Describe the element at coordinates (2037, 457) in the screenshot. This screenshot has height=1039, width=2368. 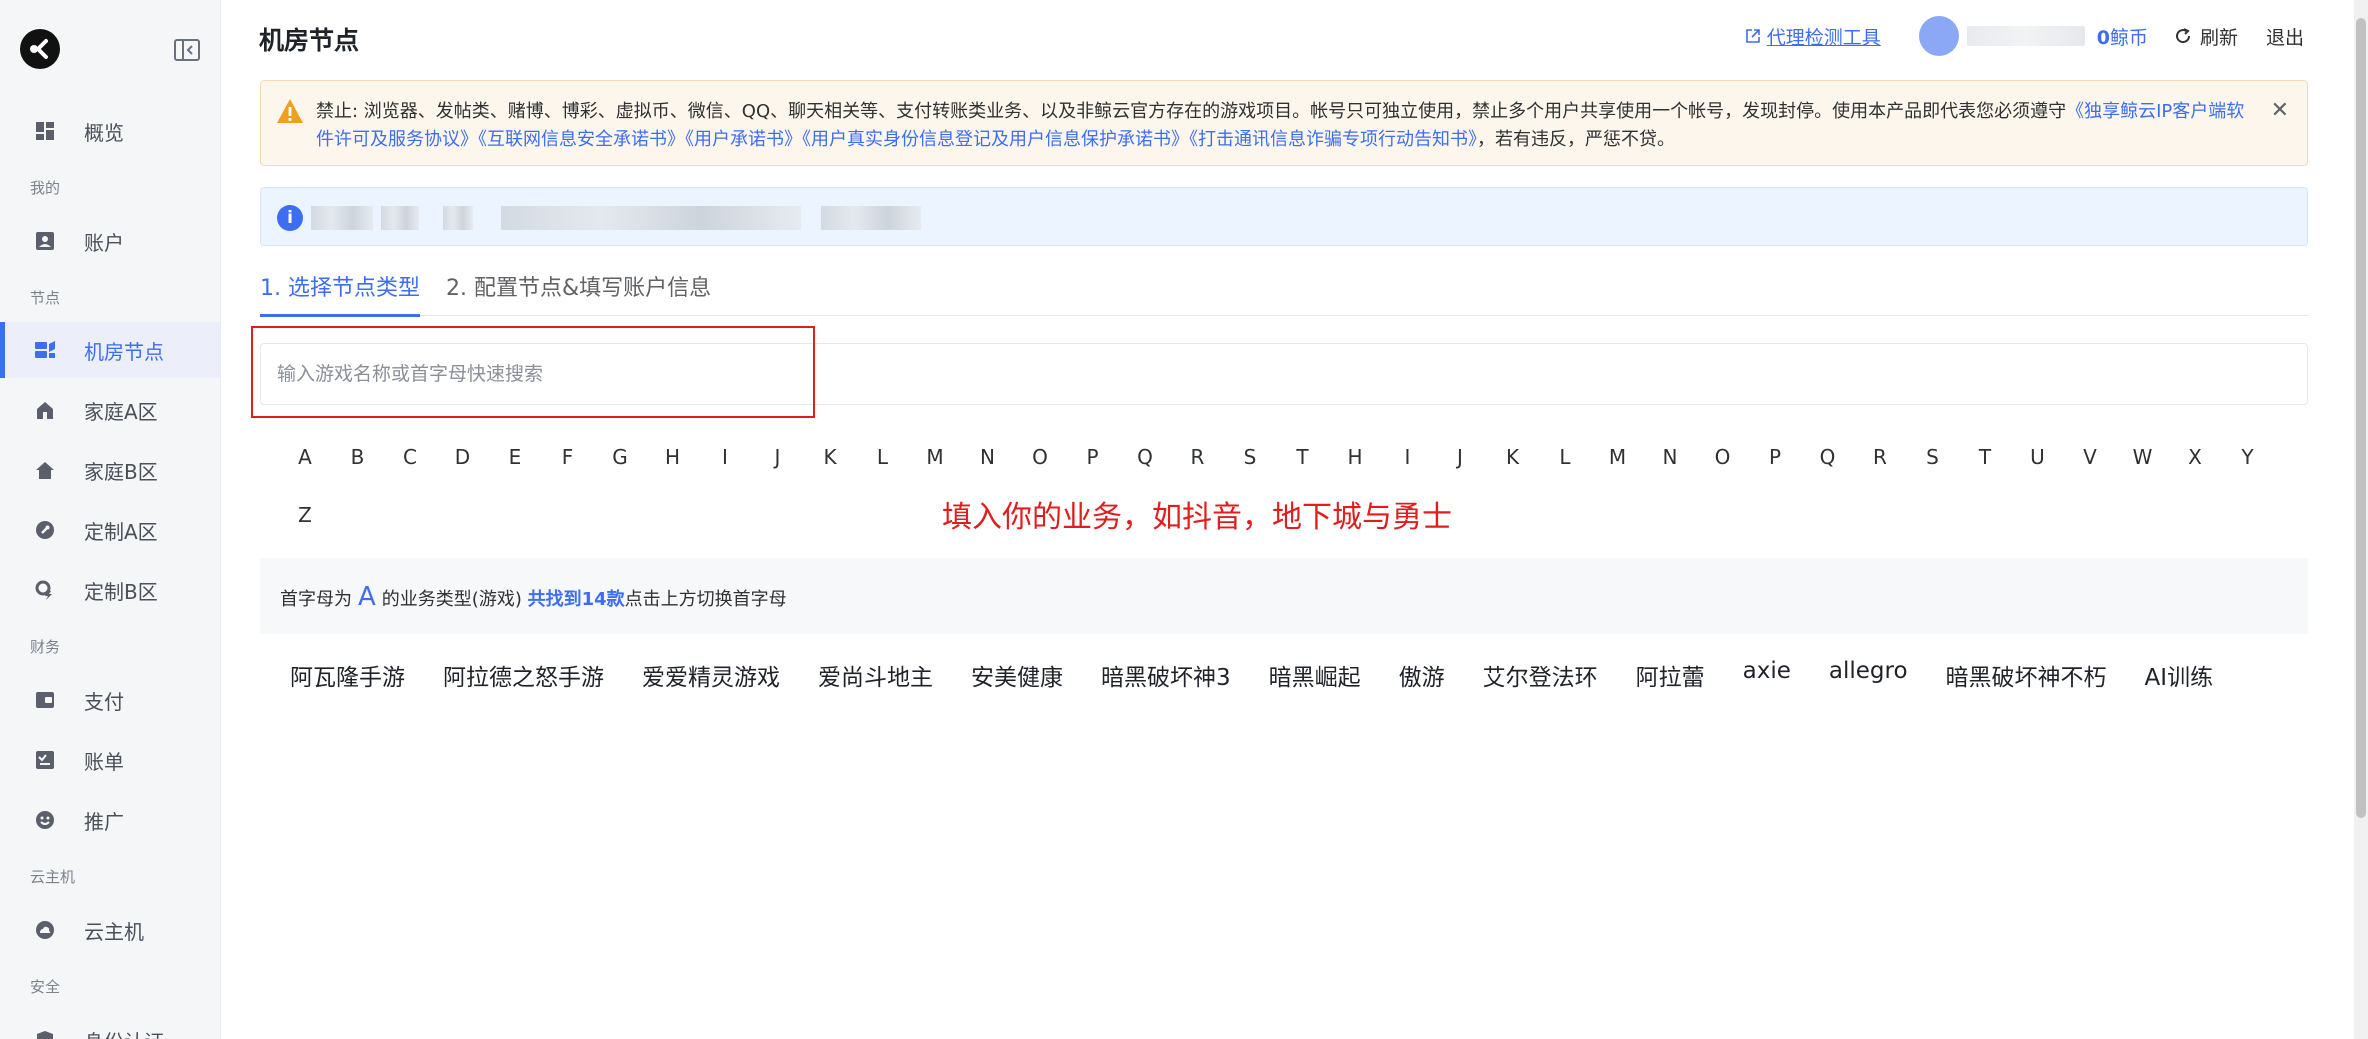
I see `letter-filter-item: U` at that location.